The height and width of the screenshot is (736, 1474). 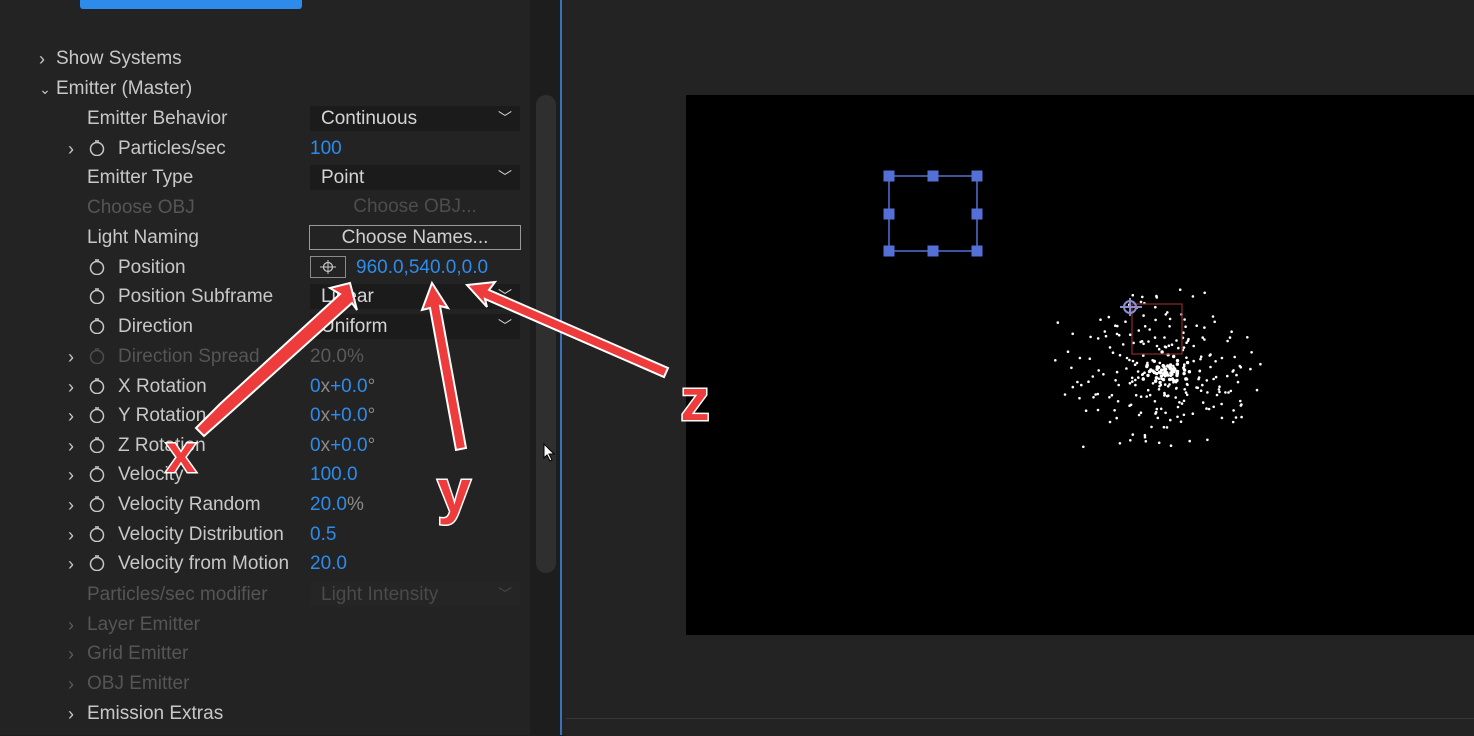 I want to click on emitter-position-handle, so click(x=1131, y=307).